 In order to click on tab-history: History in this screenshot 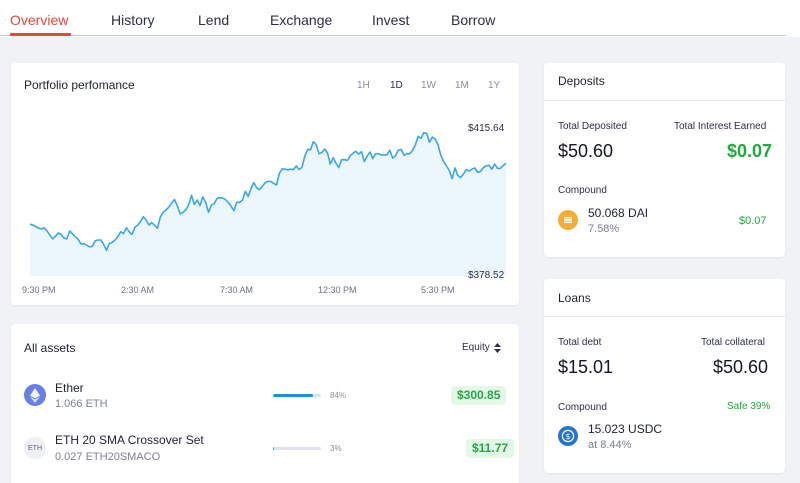, I will do `click(133, 20)`.